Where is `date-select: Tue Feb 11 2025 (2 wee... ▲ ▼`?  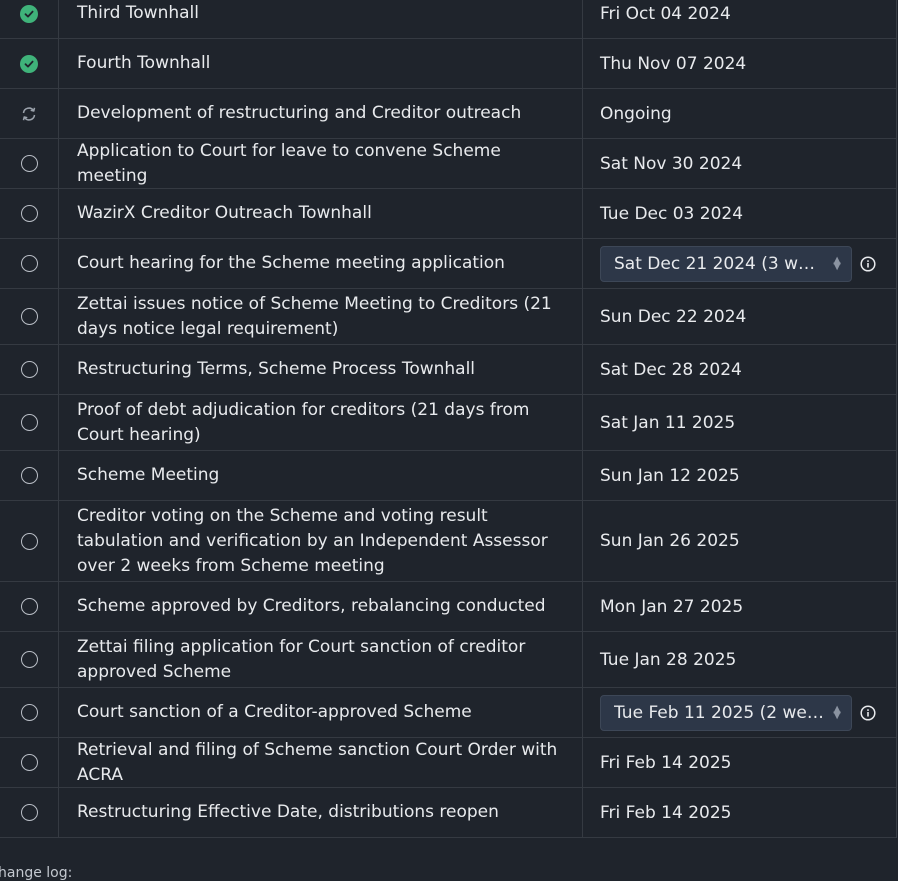
date-select: Tue Feb 11 2025 (2 wee... ▲ ▼ is located at coordinates (726, 712).